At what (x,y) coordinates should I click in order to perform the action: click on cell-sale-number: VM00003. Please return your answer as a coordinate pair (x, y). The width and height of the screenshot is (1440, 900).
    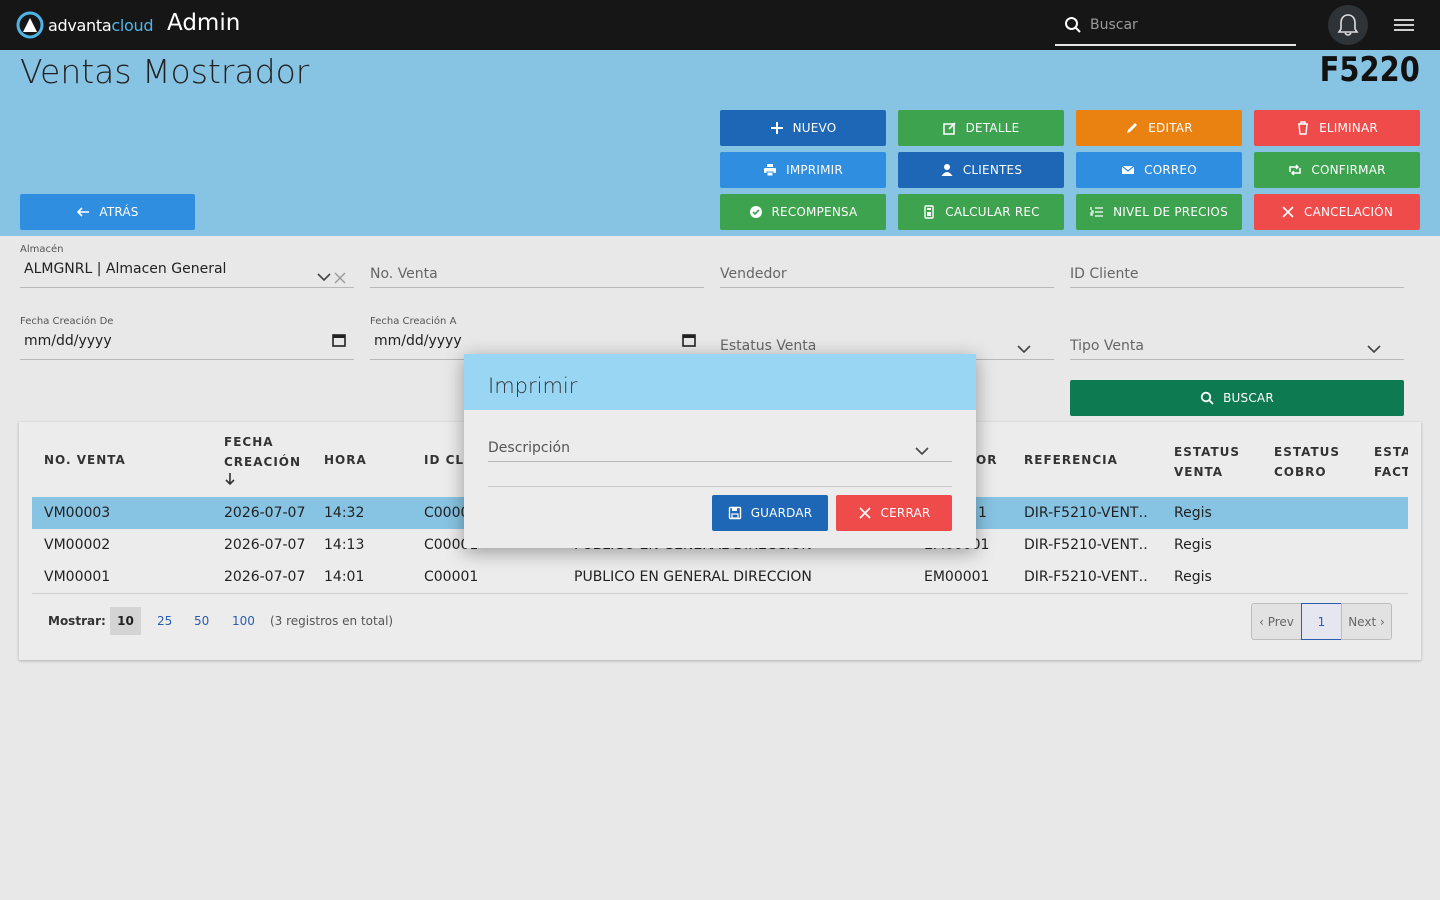
    Looking at the image, I should click on (77, 513).